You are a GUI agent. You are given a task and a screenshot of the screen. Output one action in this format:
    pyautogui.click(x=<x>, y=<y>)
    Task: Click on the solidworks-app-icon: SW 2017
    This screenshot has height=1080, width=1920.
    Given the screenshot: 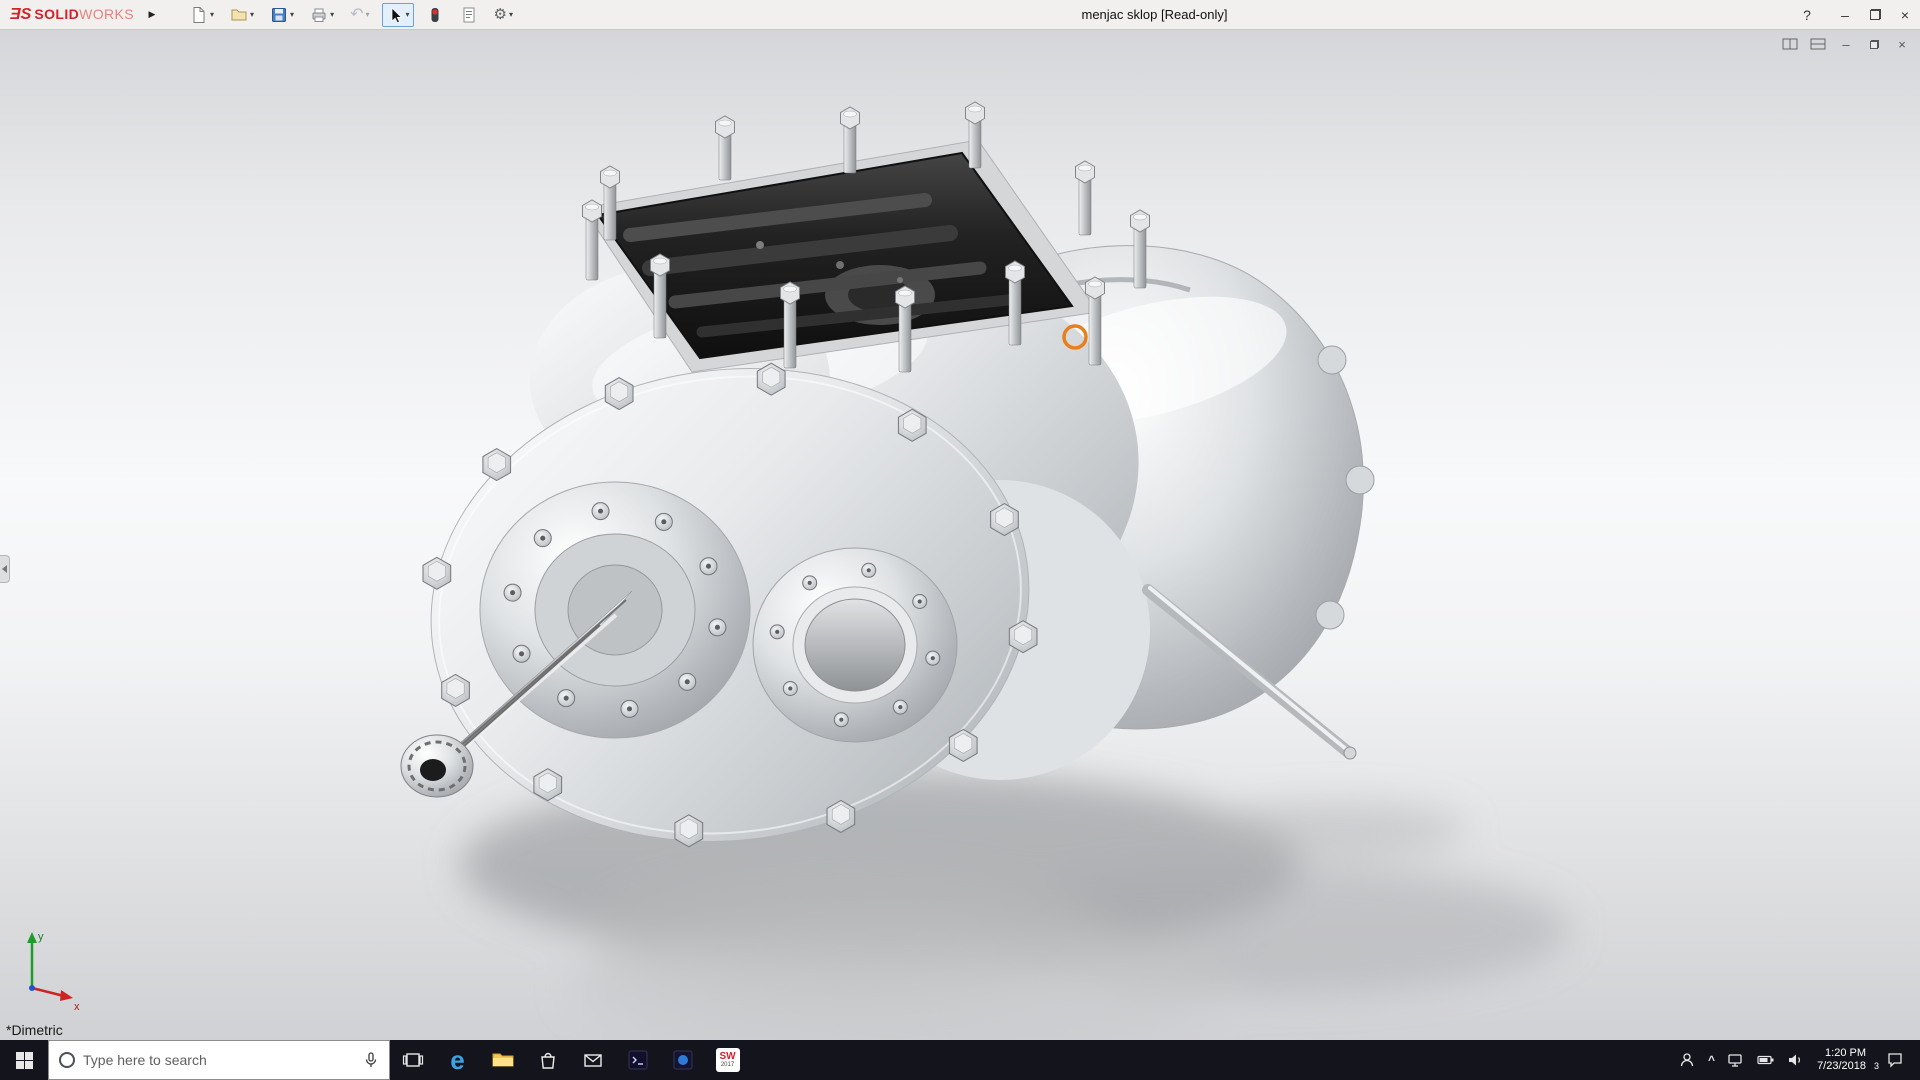 What is the action you would take?
    pyautogui.click(x=727, y=1060)
    